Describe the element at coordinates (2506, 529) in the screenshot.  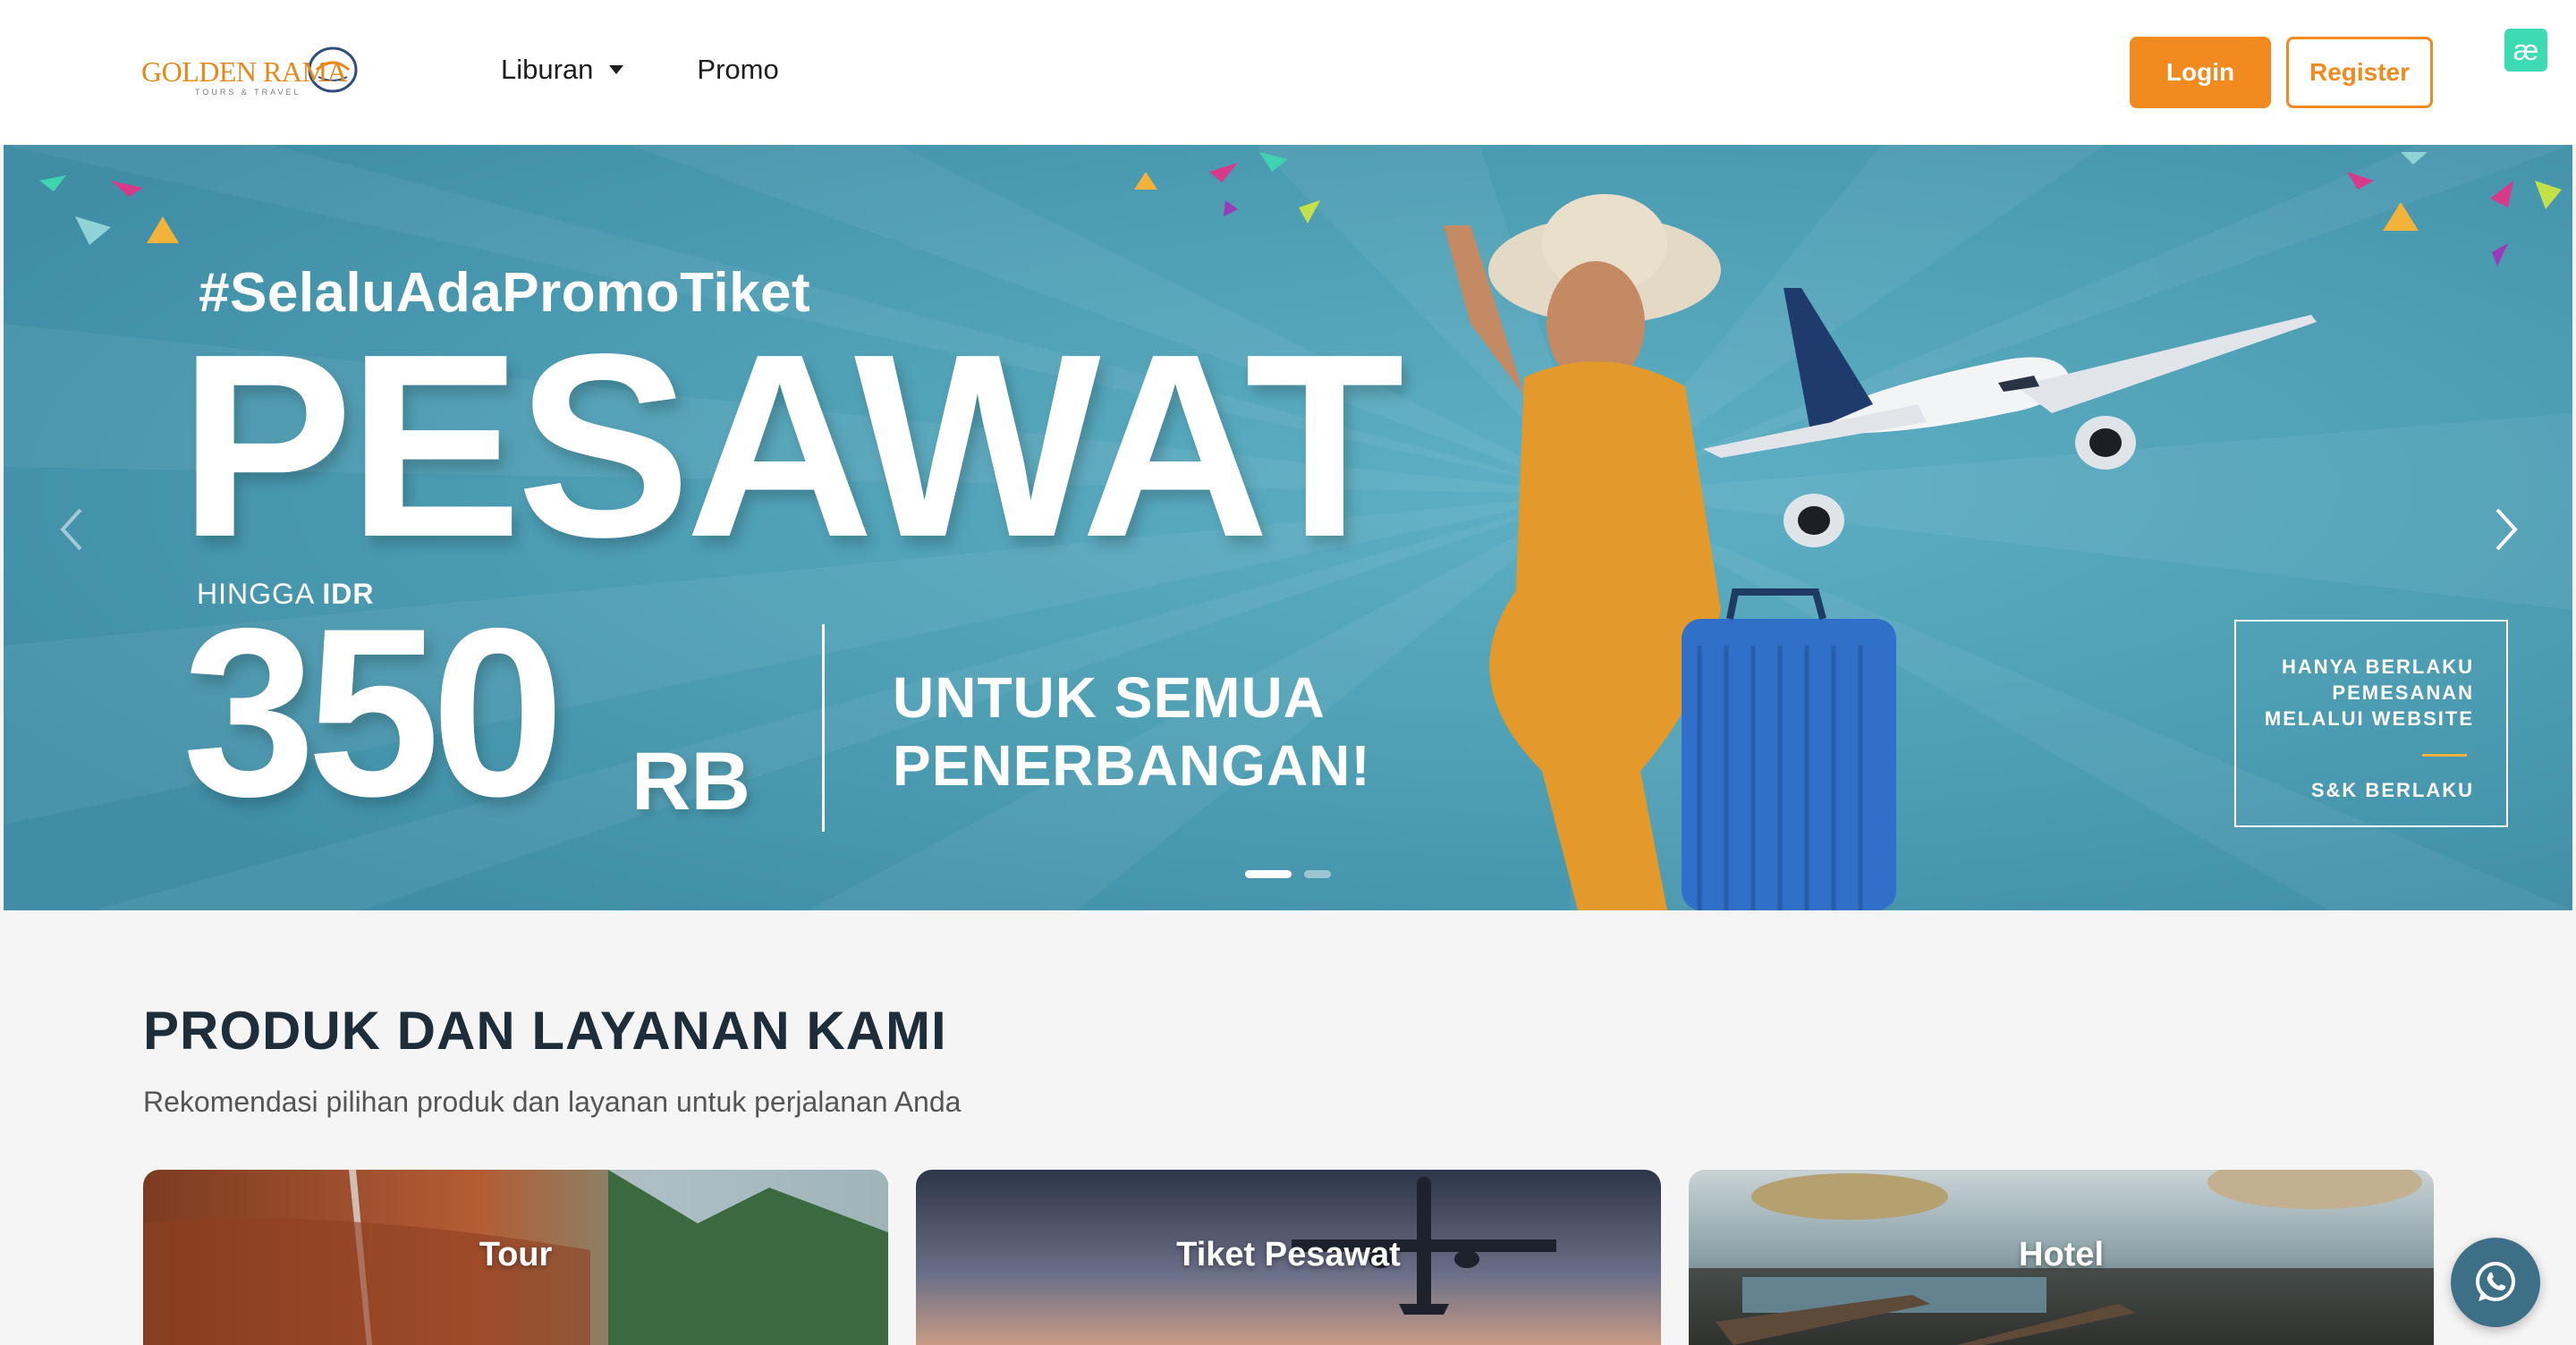
I see `carousel-next-arrow-icon` at that location.